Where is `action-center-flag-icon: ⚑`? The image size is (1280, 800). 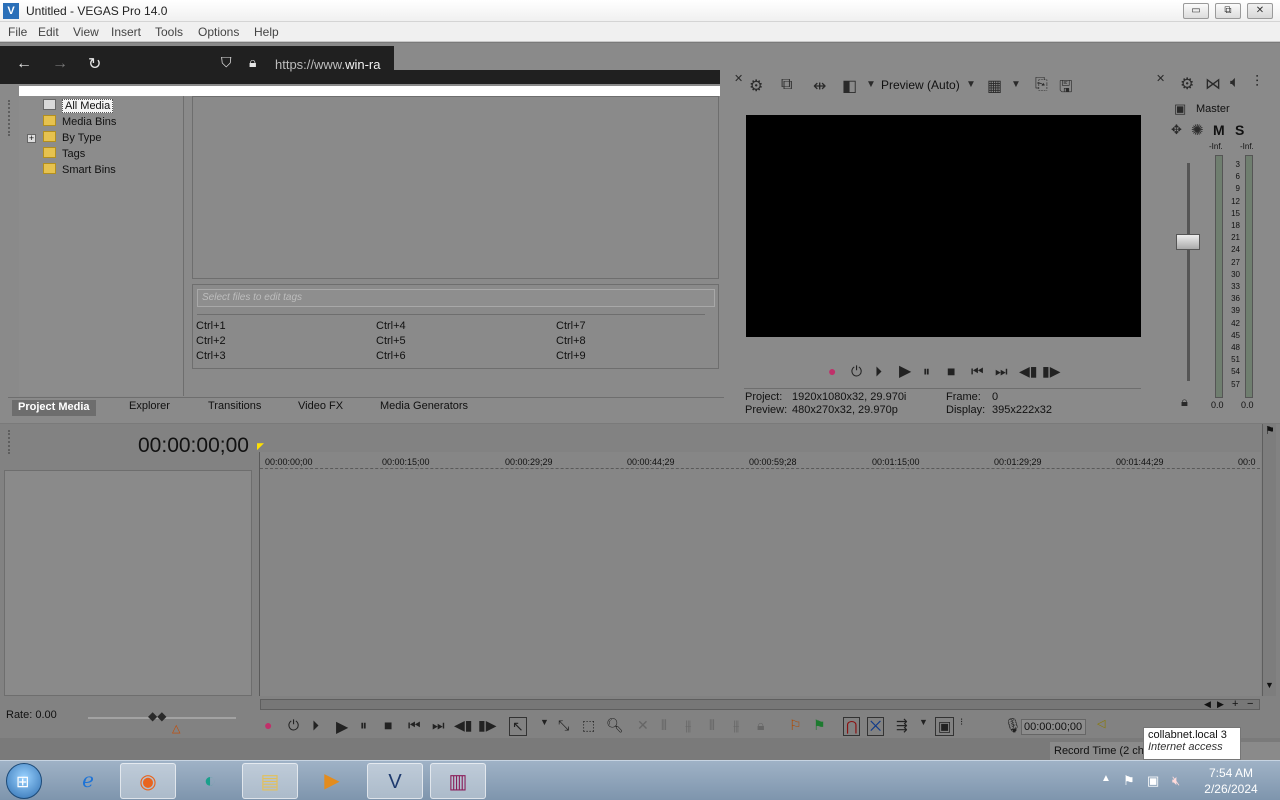
action-center-flag-icon: ⚑ is located at coordinates (1129, 781).